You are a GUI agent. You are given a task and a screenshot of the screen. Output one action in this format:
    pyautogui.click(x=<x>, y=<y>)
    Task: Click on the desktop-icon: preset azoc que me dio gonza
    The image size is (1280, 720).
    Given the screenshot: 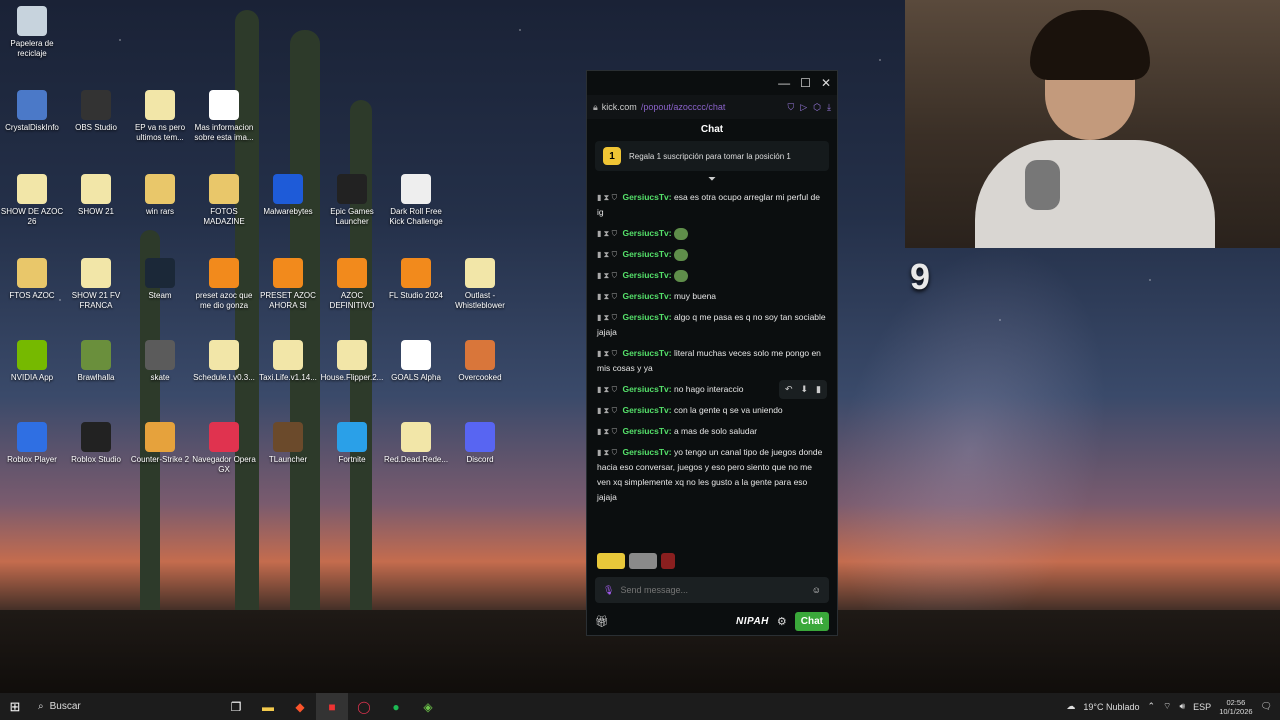 What is the action you would take?
    pyautogui.click(x=224, y=284)
    